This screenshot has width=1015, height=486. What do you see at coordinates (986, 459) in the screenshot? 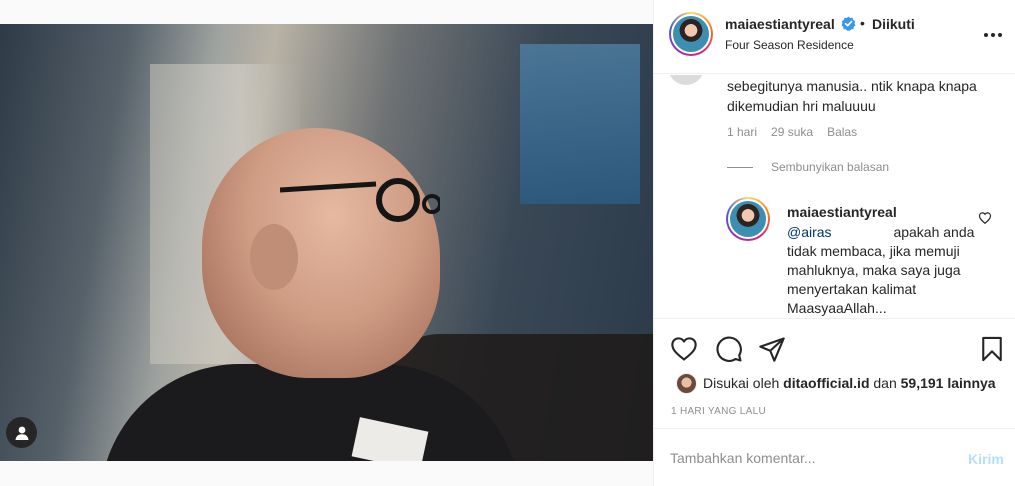
I see `post-comment-button: Kirim` at bounding box center [986, 459].